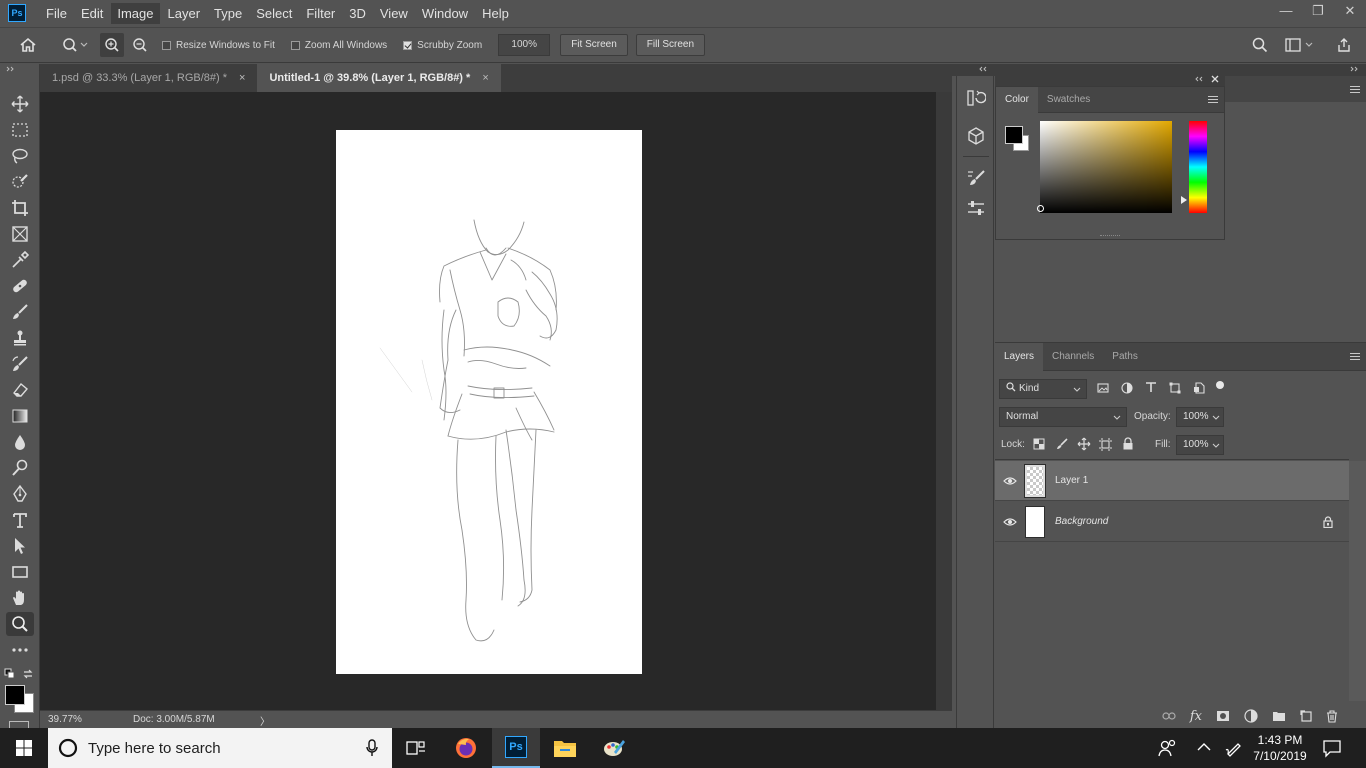 This screenshot has width=1366, height=768. I want to click on menu-type: Type, so click(228, 13).